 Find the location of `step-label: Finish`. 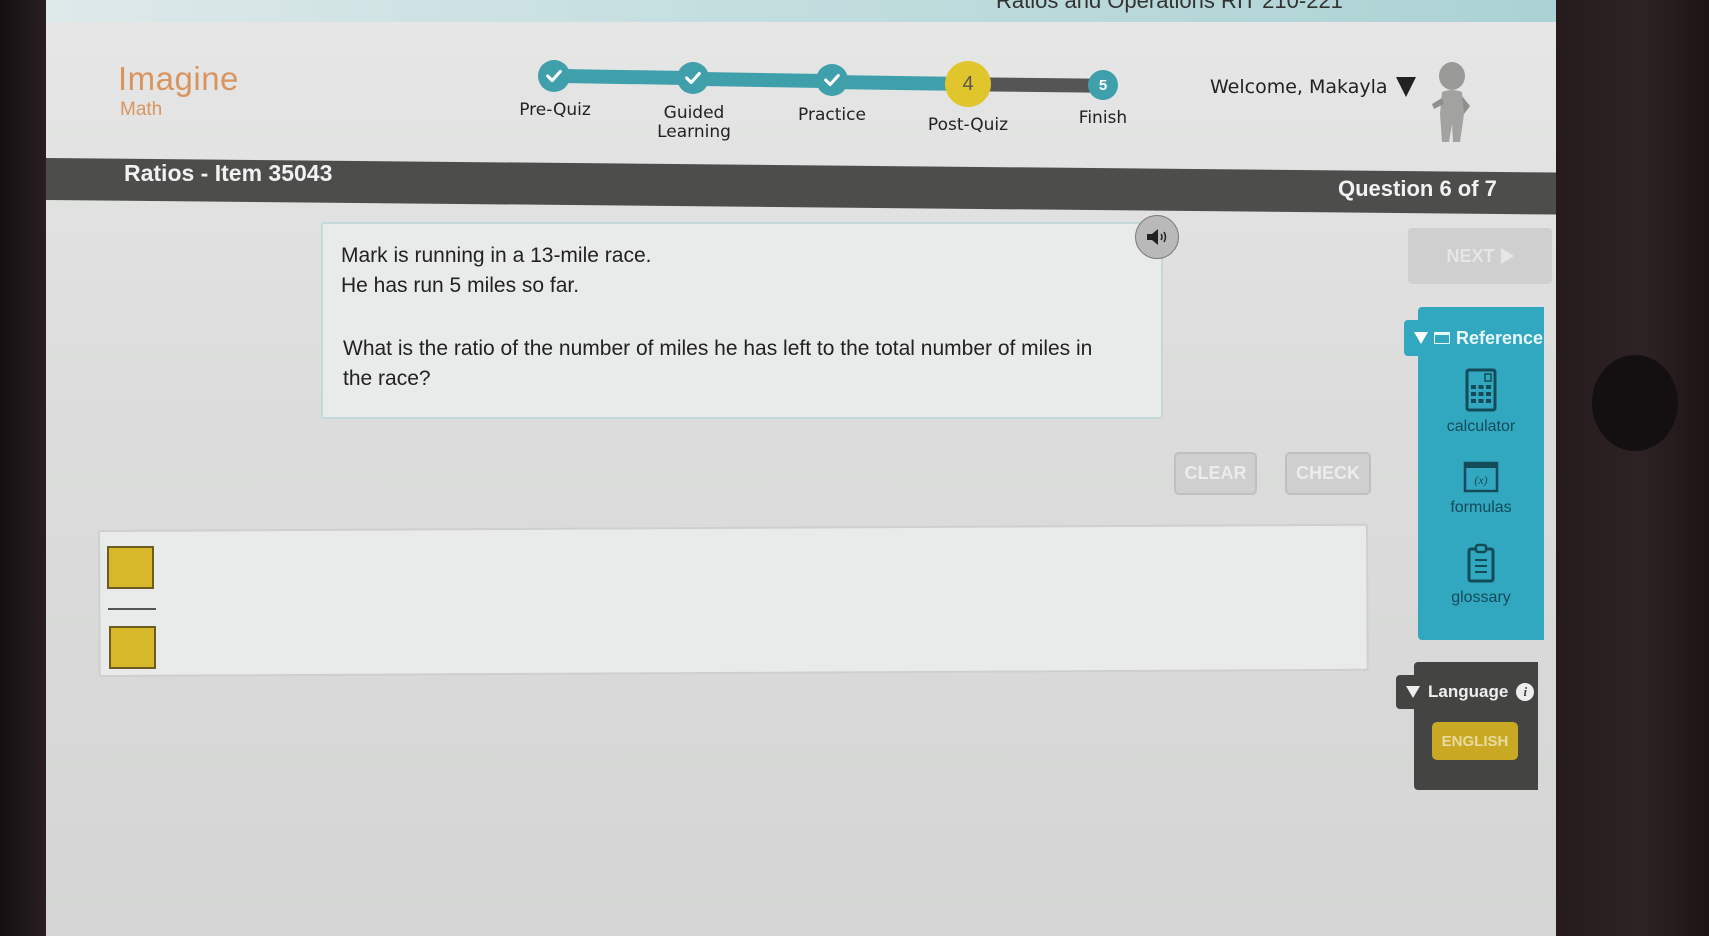

step-label: Finish is located at coordinates (1103, 118).